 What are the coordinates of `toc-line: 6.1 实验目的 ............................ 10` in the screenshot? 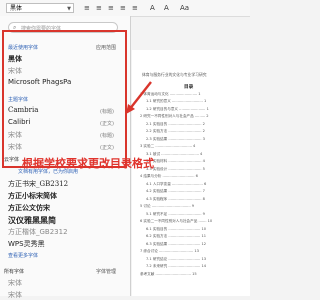 It's located at (176, 228).